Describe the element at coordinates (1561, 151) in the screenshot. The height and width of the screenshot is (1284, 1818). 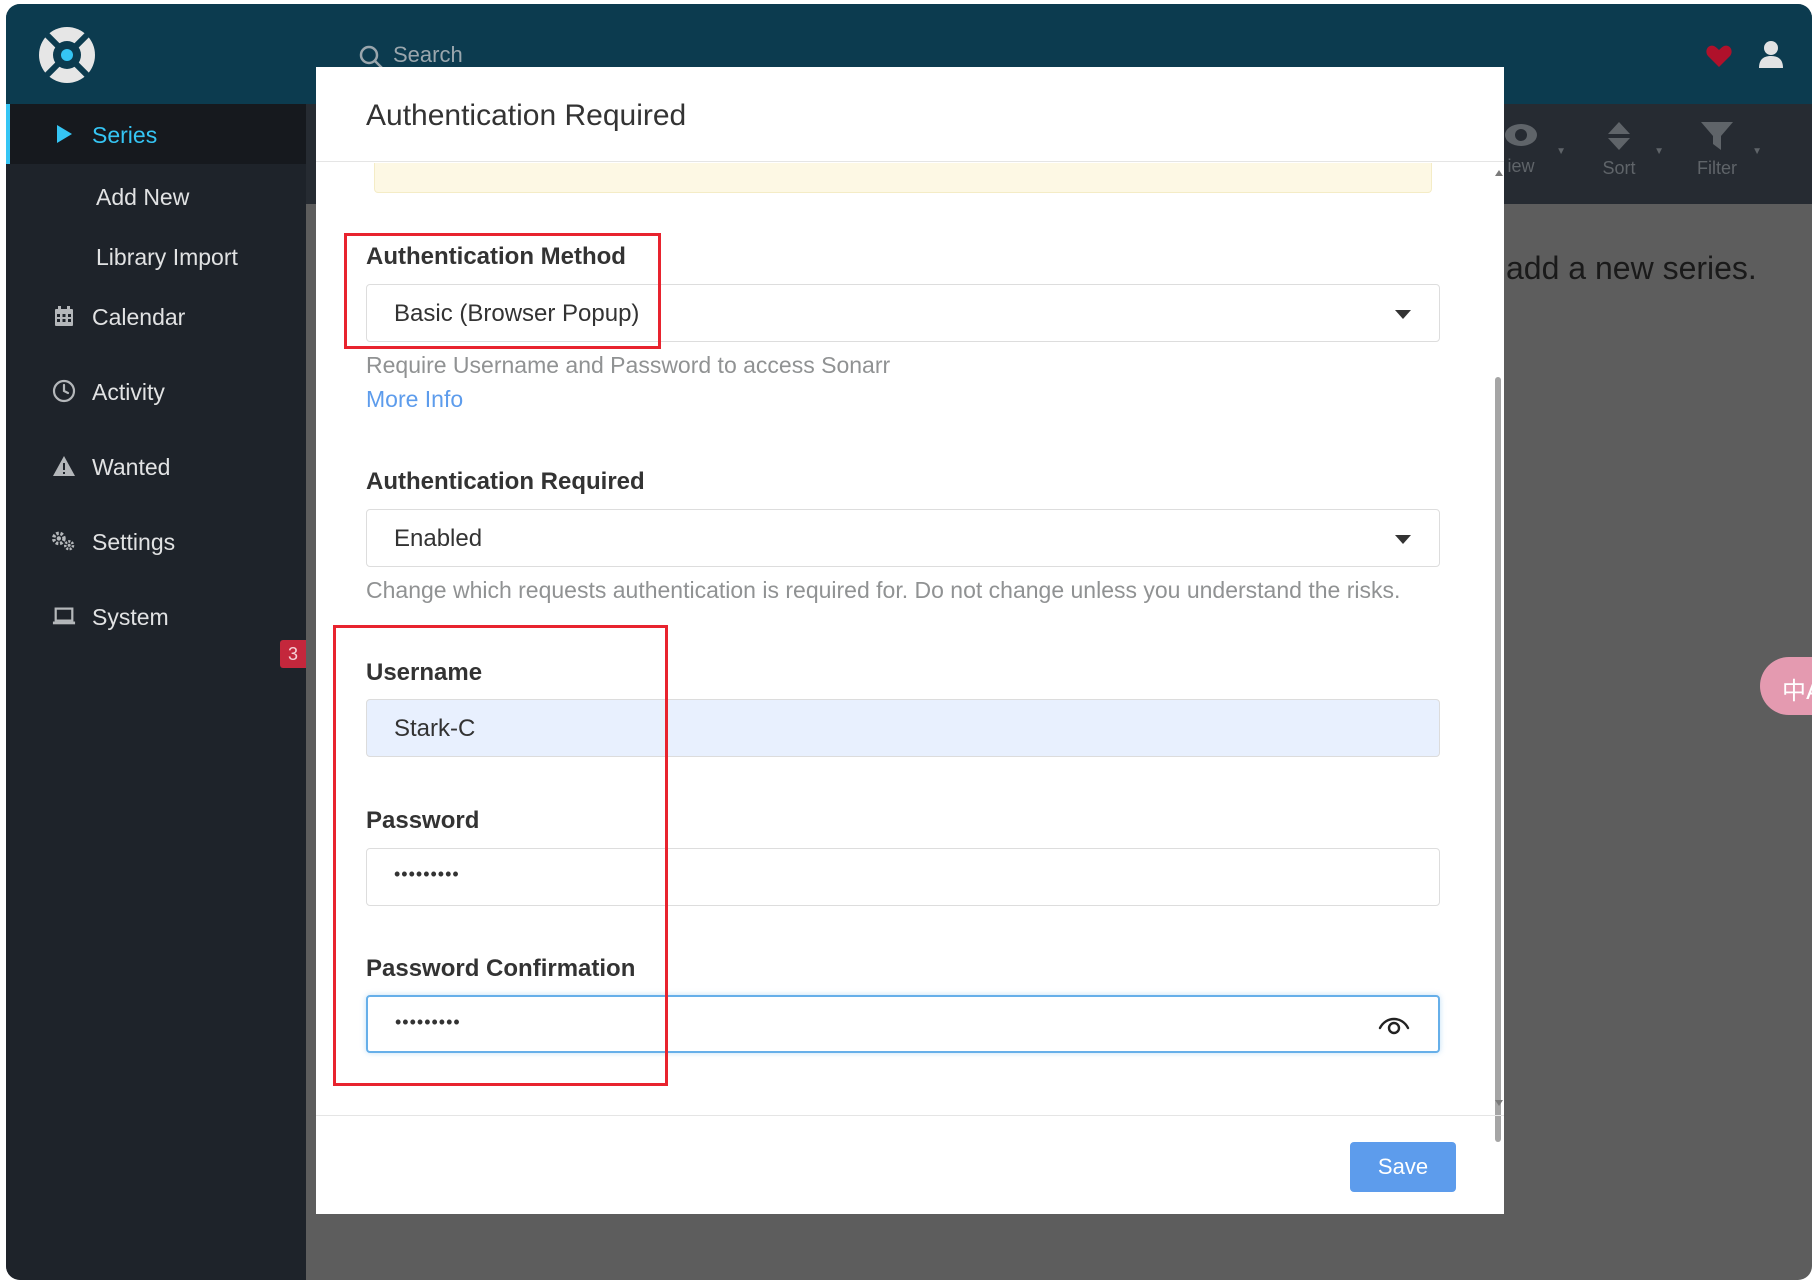
I see `view-caret-icon: ▼` at that location.